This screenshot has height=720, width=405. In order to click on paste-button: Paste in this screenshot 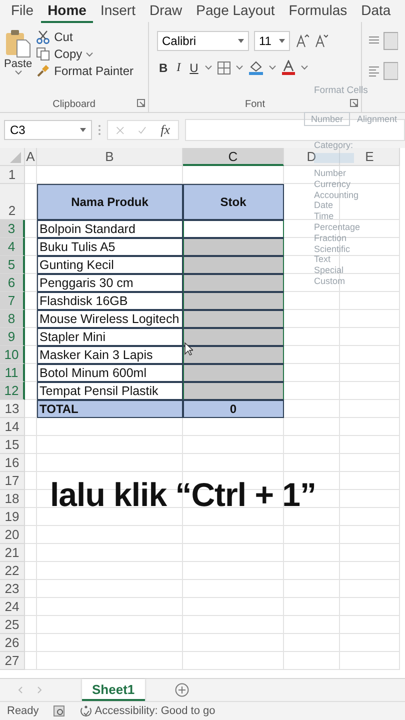, I will do `click(18, 62)`.